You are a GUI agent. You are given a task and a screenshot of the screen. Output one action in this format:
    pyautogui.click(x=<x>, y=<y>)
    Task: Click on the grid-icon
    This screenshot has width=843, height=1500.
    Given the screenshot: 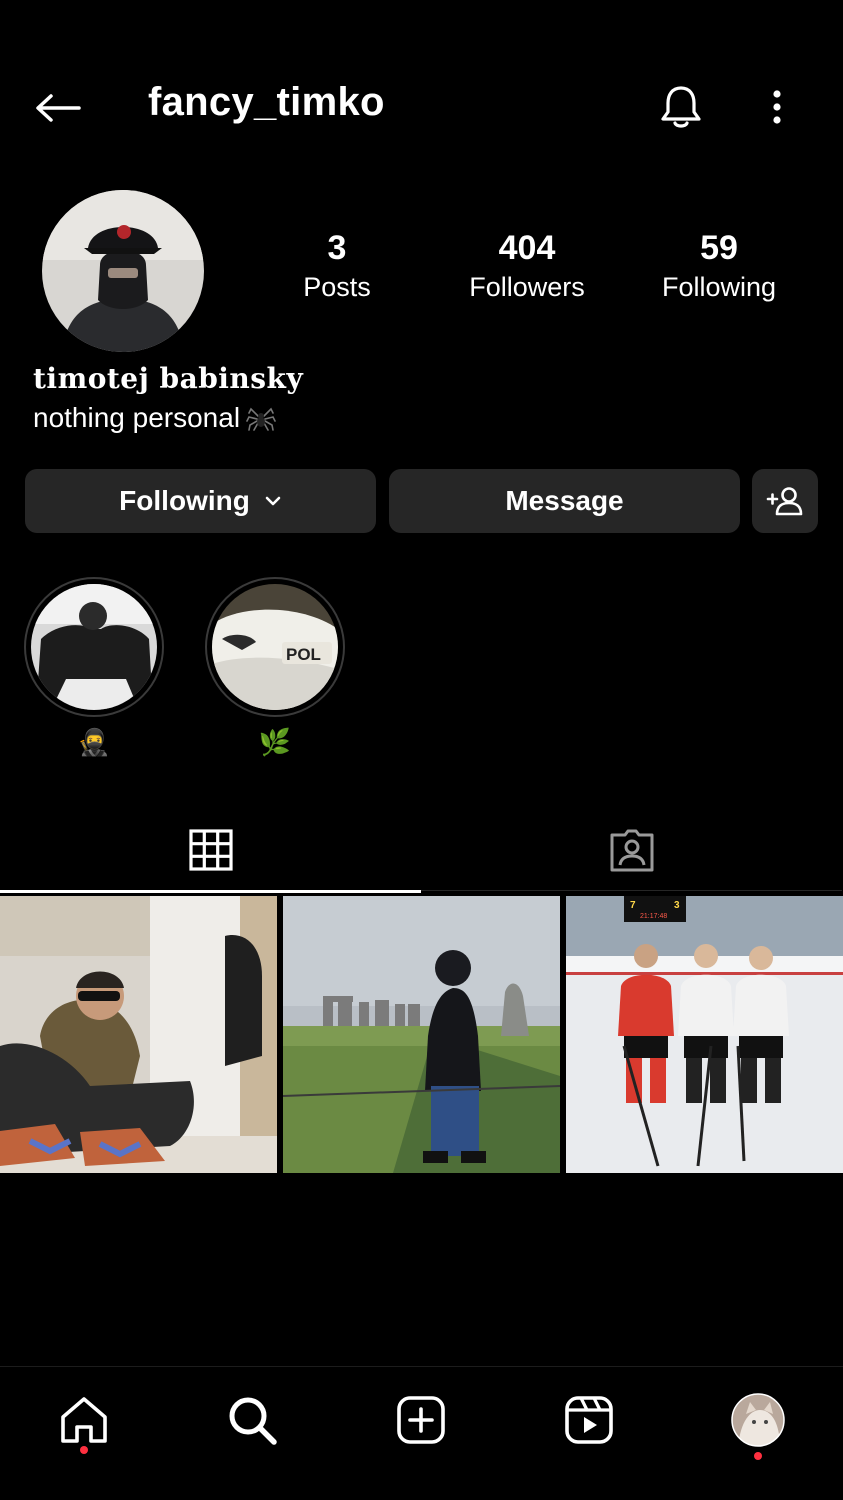 What is the action you would take?
    pyautogui.click(x=210, y=850)
    